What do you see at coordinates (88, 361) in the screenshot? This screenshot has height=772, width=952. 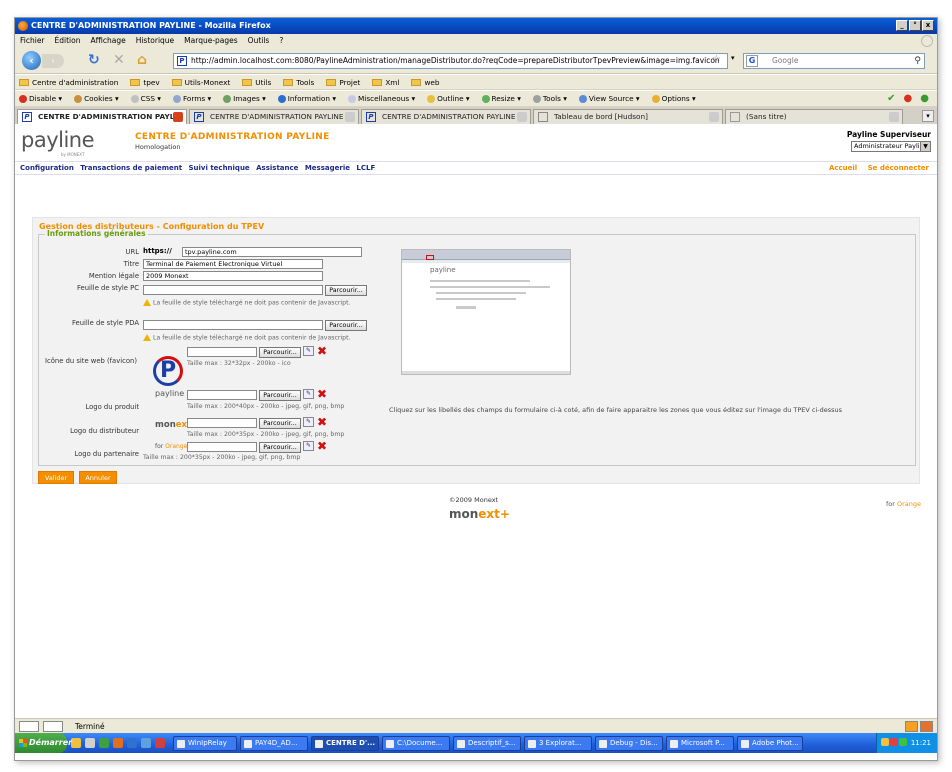 I see `favicon-label: Icône du site web (favicon)` at bounding box center [88, 361].